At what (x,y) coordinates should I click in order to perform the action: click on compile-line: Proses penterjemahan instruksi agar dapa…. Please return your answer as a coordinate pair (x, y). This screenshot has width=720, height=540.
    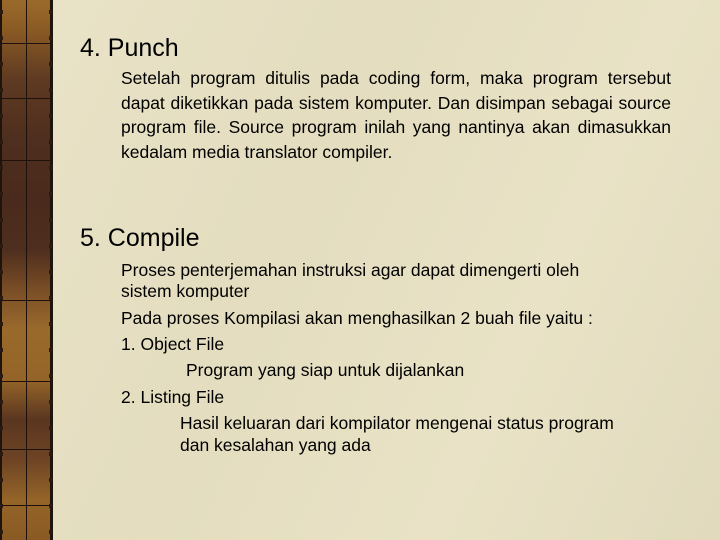
    Looking at the image, I should click on (350, 270).